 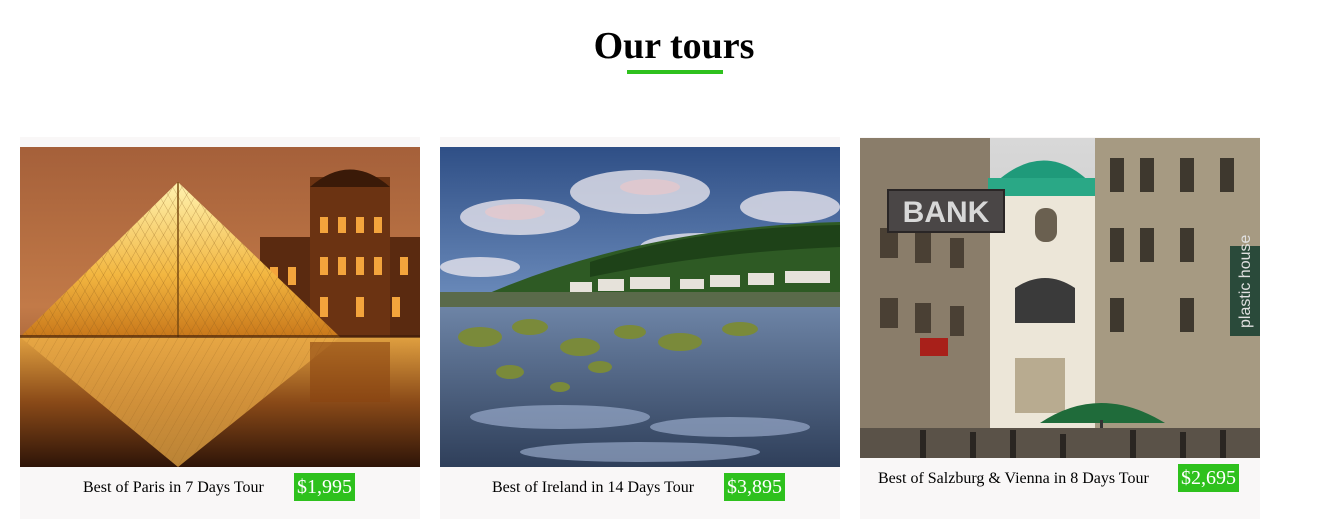 I want to click on tour-price: $1,995, so click(x=324, y=487).